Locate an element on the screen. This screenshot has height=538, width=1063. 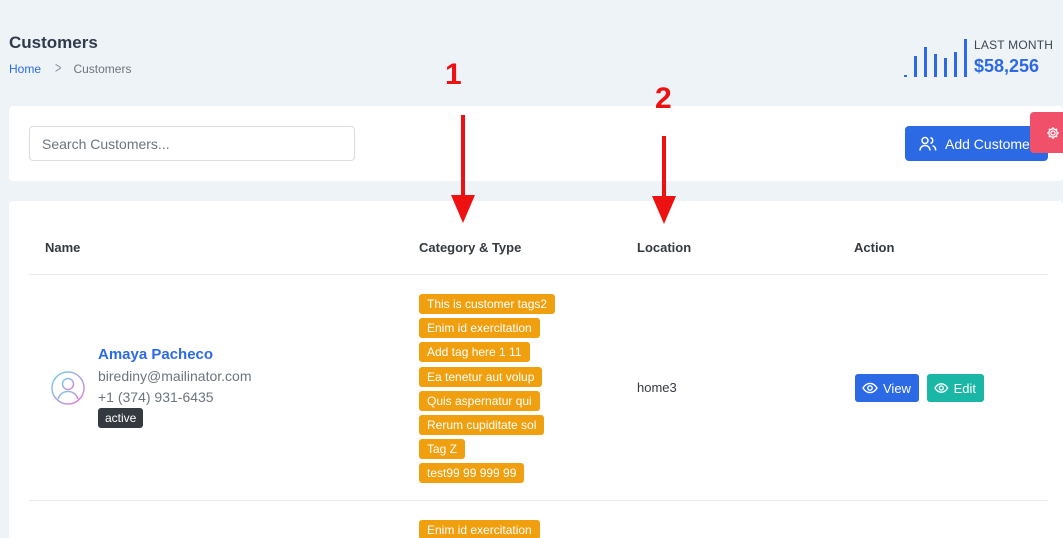
tag-badge: Ea tenetur aut volup is located at coordinates (481, 376).